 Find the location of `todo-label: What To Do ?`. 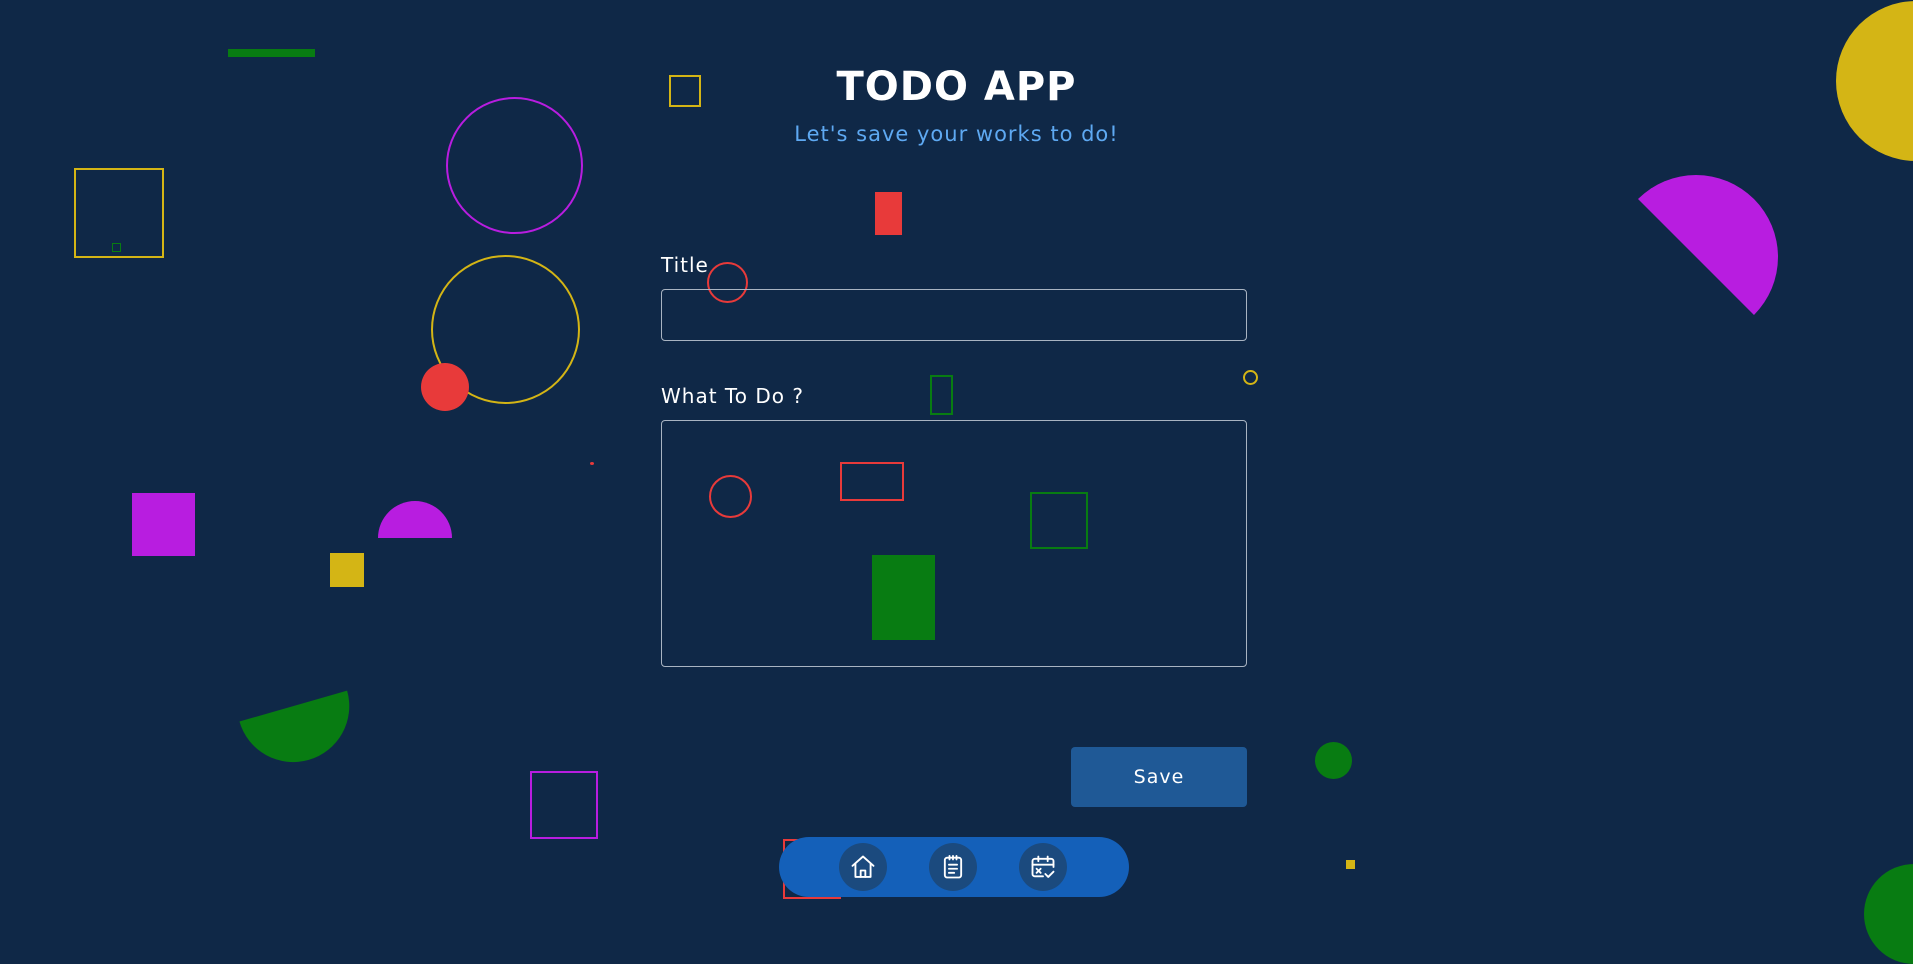

todo-label: What To Do ? is located at coordinates (732, 396).